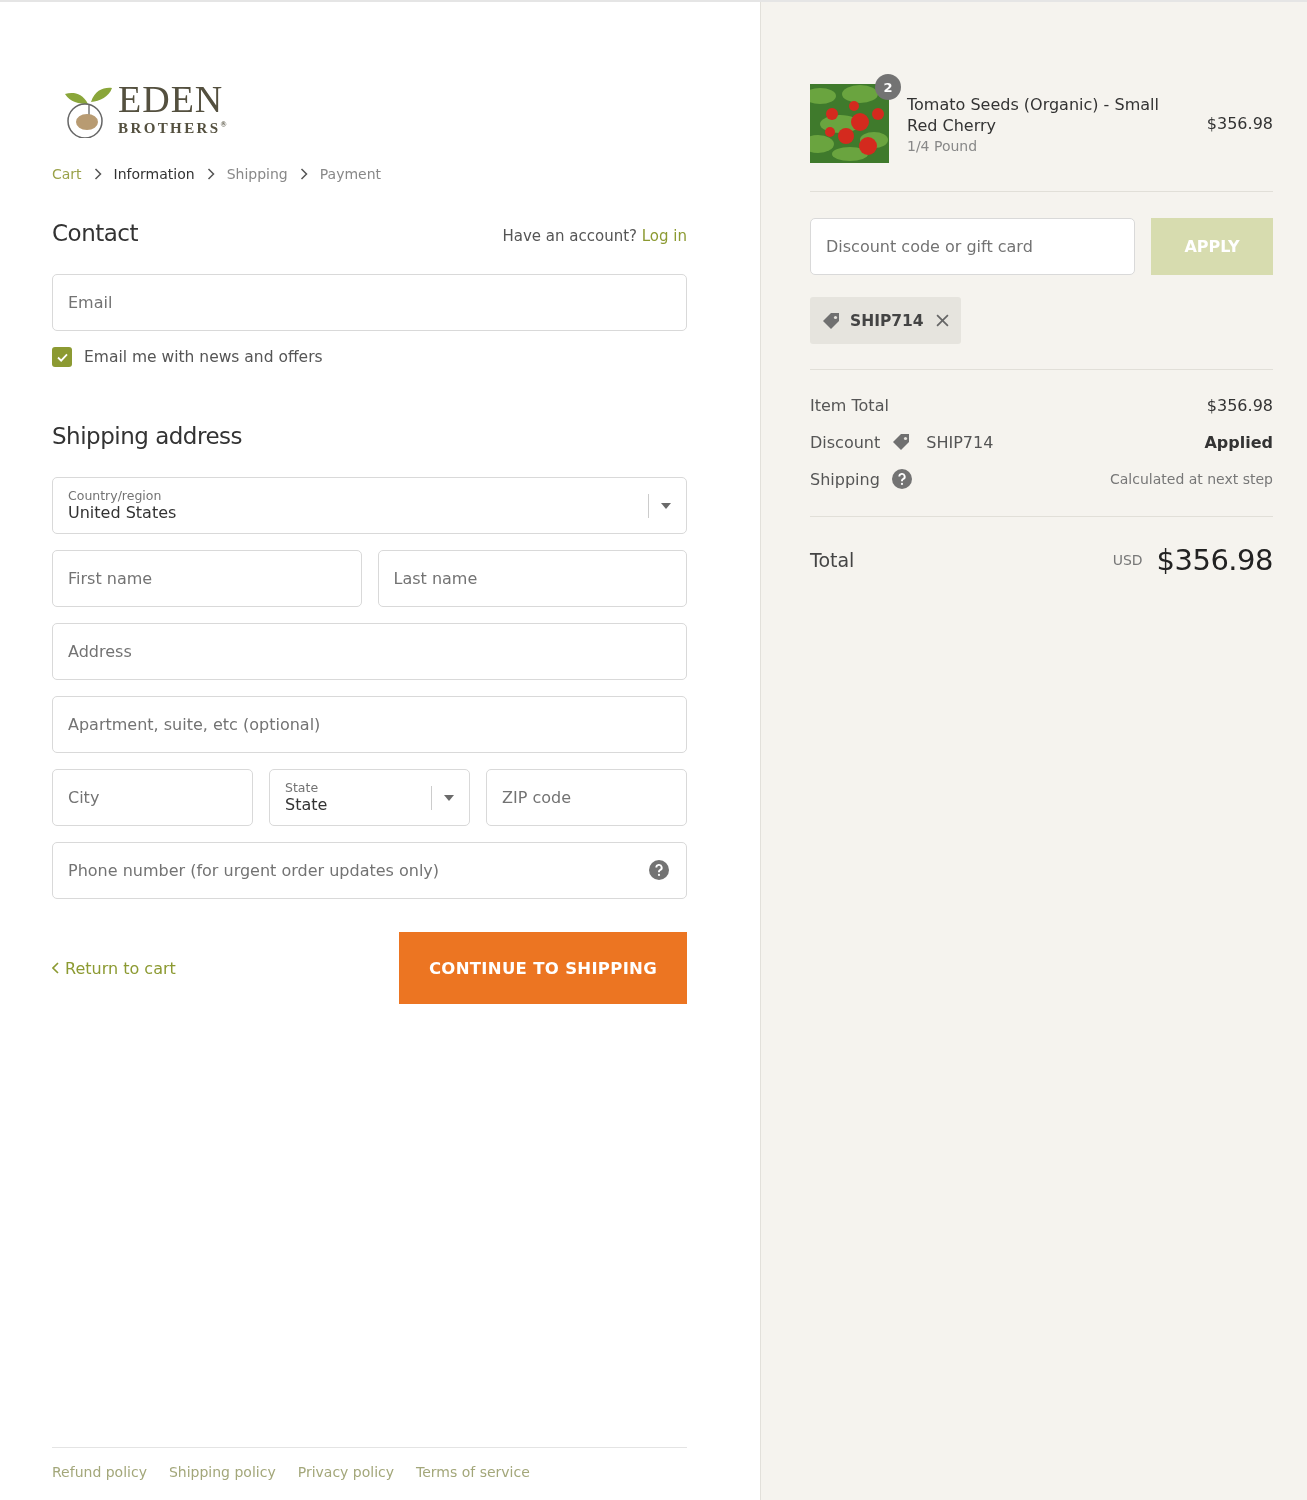  What do you see at coordinates (95, 233) in the screenshot?
I see `section-title: Contact` at bounding box center [95, 233].